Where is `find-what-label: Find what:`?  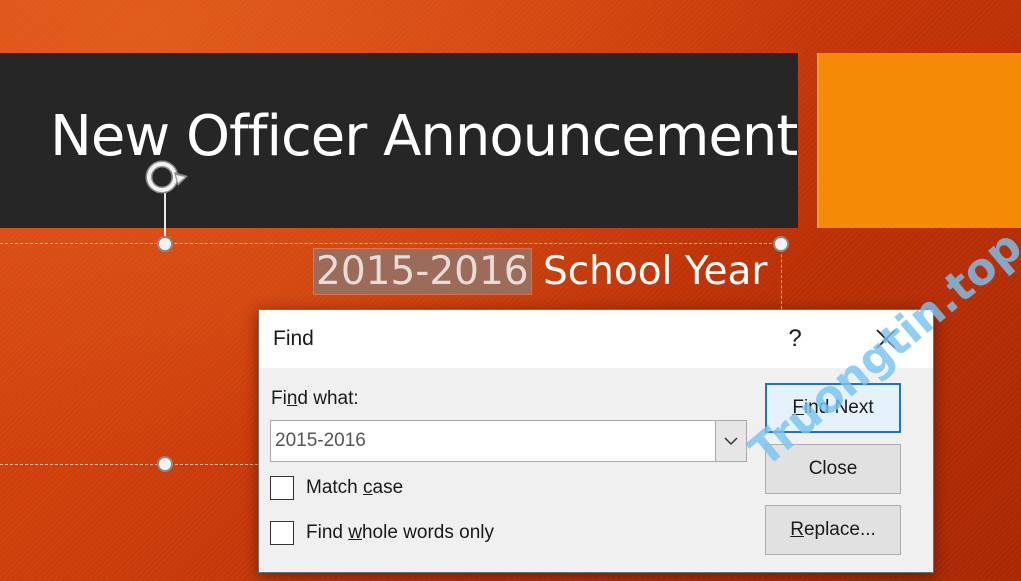
find-what-label: Find what: is located at coordinates (315, 398).